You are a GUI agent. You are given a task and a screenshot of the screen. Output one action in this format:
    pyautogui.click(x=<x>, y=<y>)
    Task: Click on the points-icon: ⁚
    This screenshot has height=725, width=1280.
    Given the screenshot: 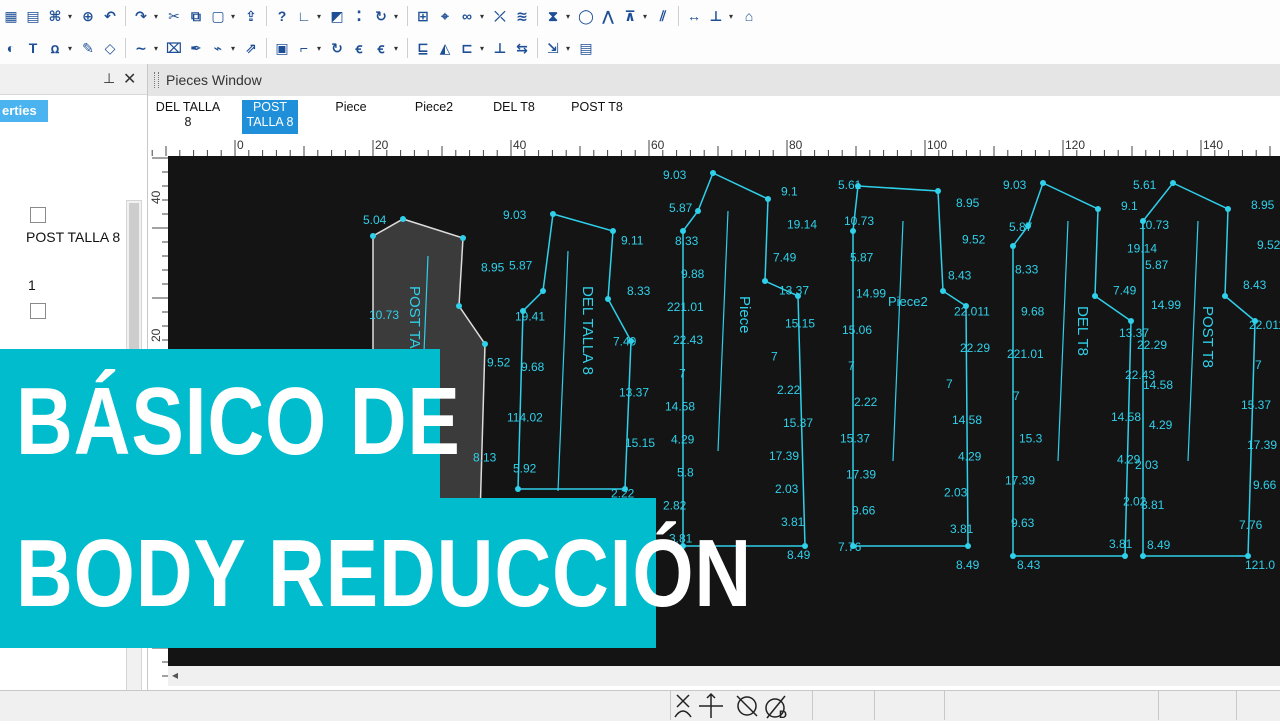 What is the action you would take?
    pyautogui.click(x=359, y=16)
    